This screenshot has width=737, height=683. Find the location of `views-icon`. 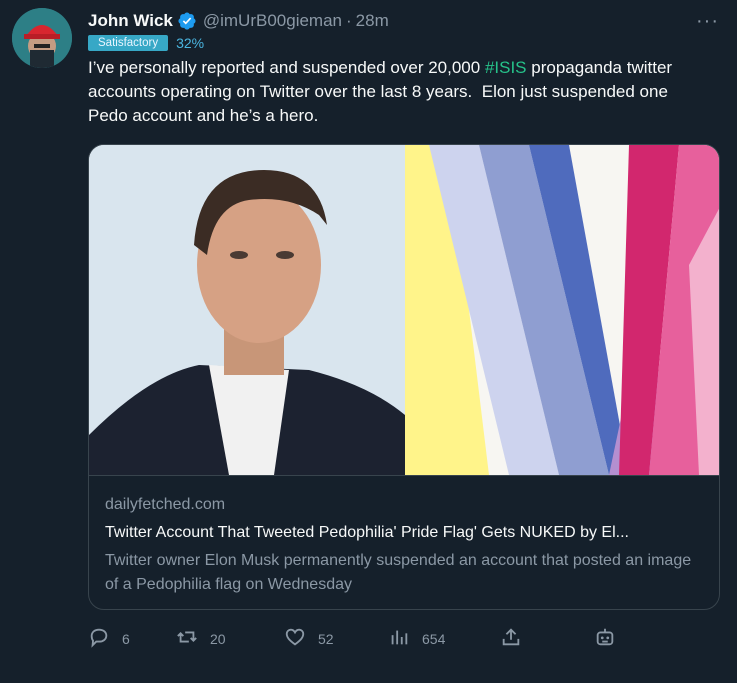

views-icon is located at coordinates (399, 638).